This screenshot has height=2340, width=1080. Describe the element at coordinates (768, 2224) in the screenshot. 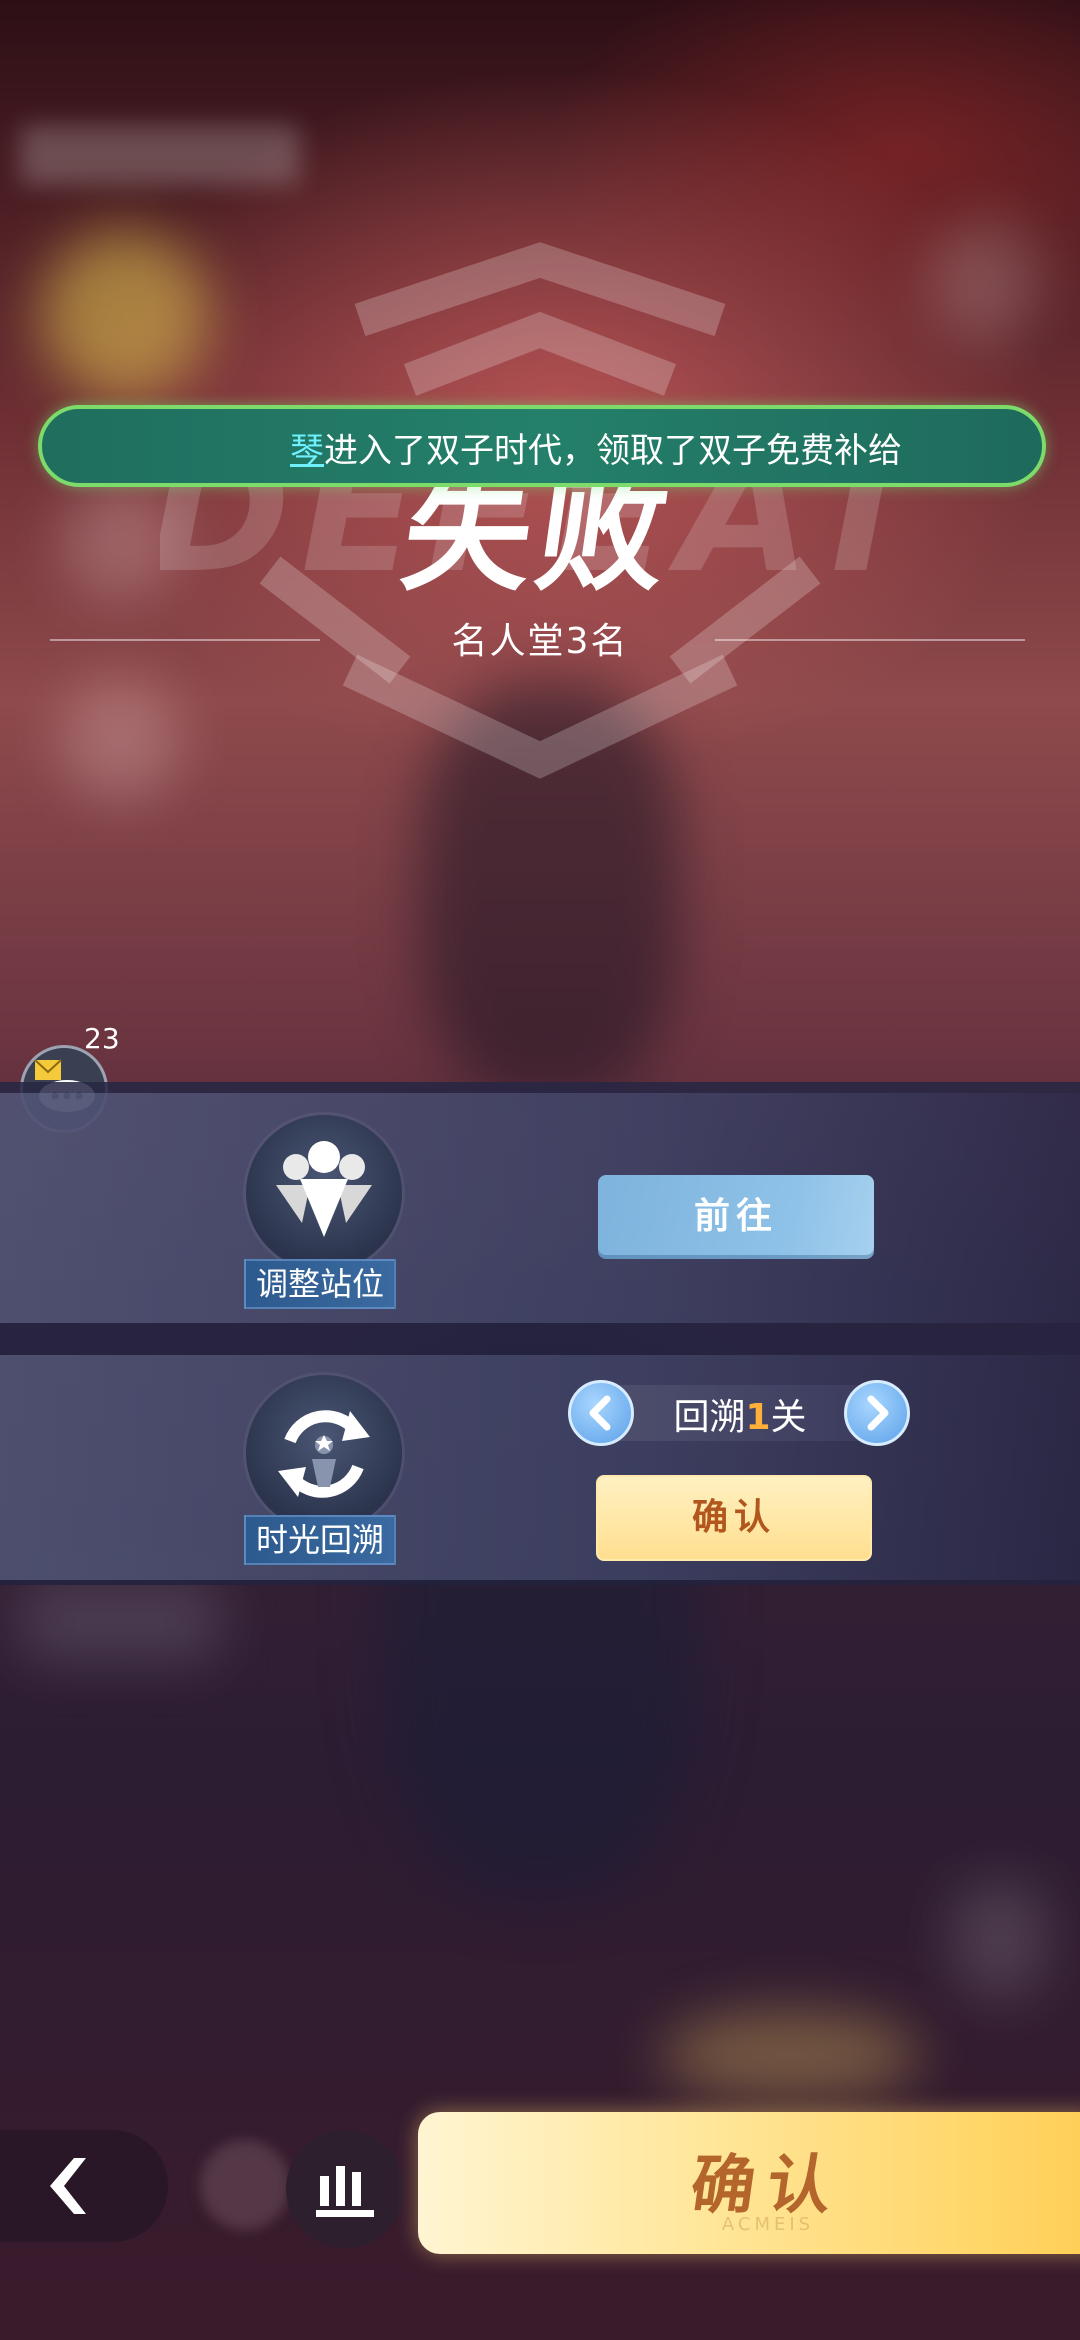

I see `confirm-watermark: ACMEIS` at that location.